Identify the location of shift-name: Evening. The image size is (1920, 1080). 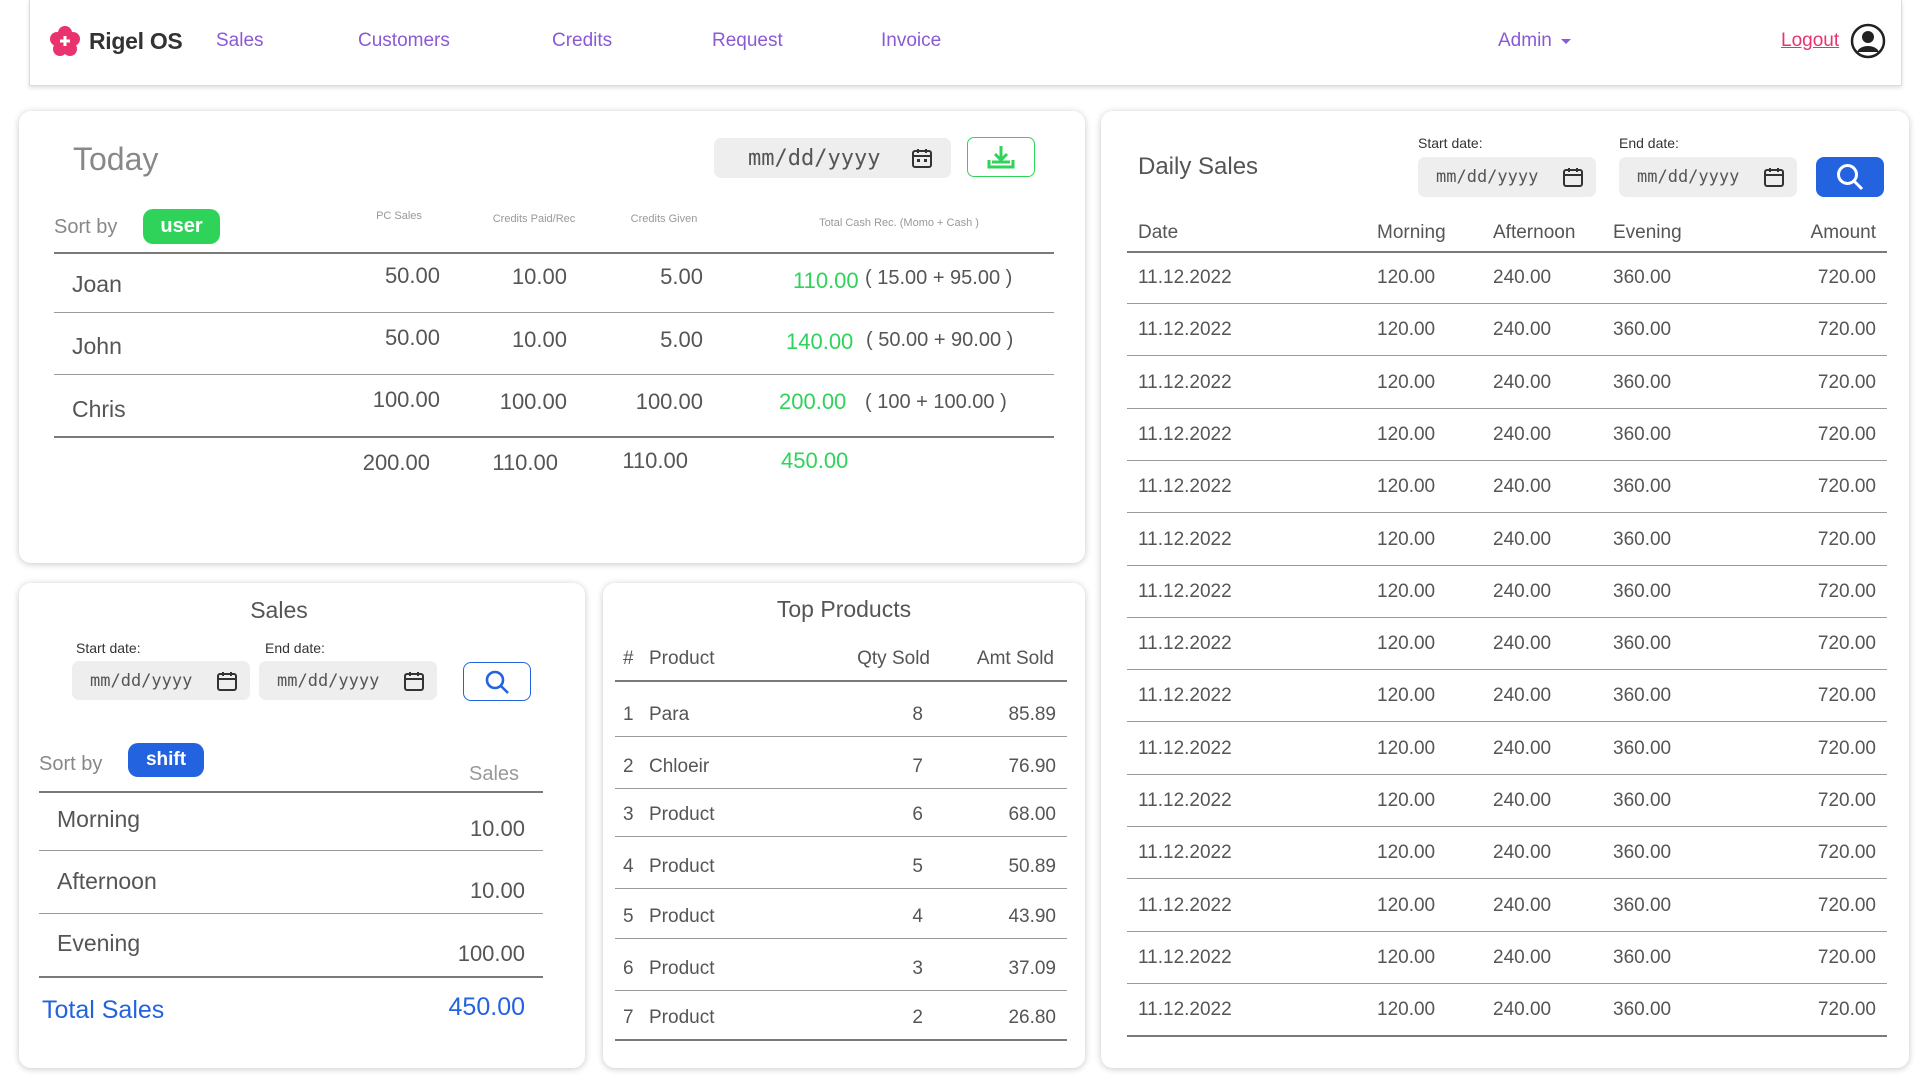
(99, 943).